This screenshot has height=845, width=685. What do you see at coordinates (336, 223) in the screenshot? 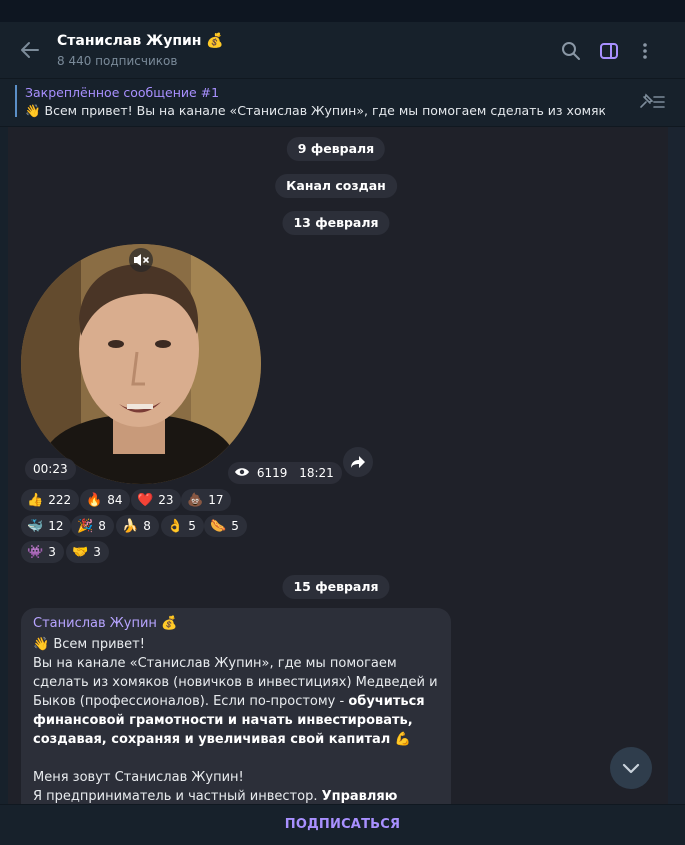
I see `date-chip: 13 февраля` at bounding box center [336, 223].